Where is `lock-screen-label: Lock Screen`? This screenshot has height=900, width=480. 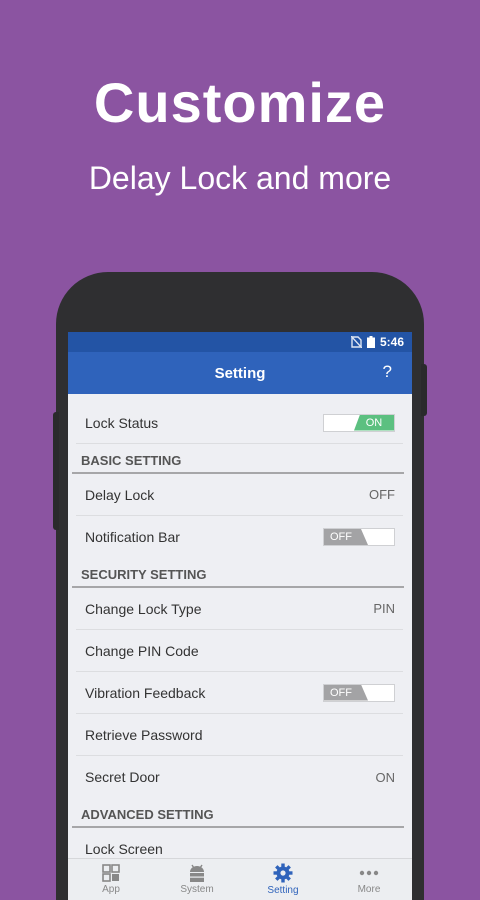 lock-screen-label: Lock Screen is located at coordinates (124, 849).